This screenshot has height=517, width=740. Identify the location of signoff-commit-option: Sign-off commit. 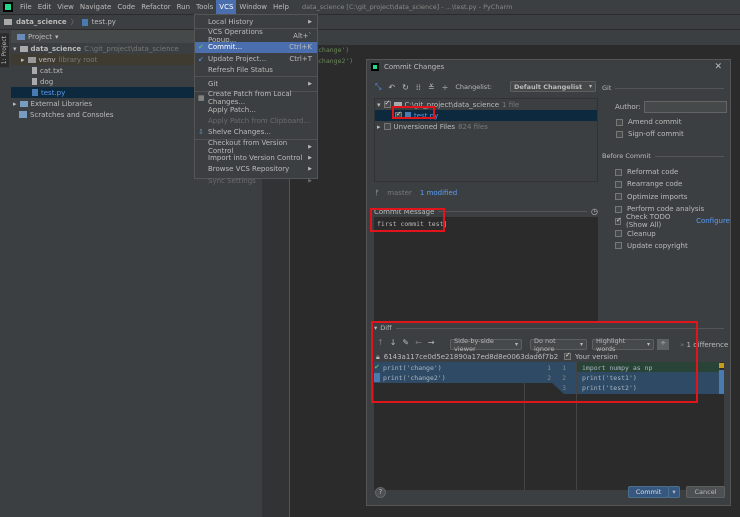
(650, 134).